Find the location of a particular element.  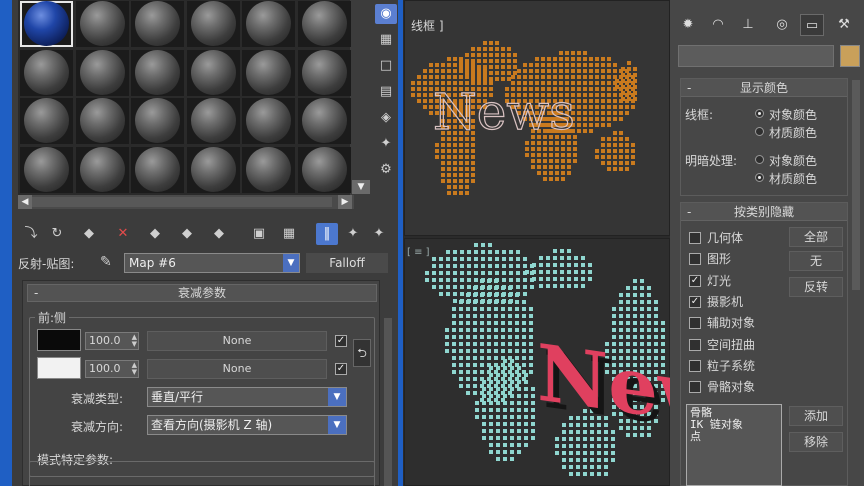

make-preview-icon: ✦ is located at coordinates (386, 144).